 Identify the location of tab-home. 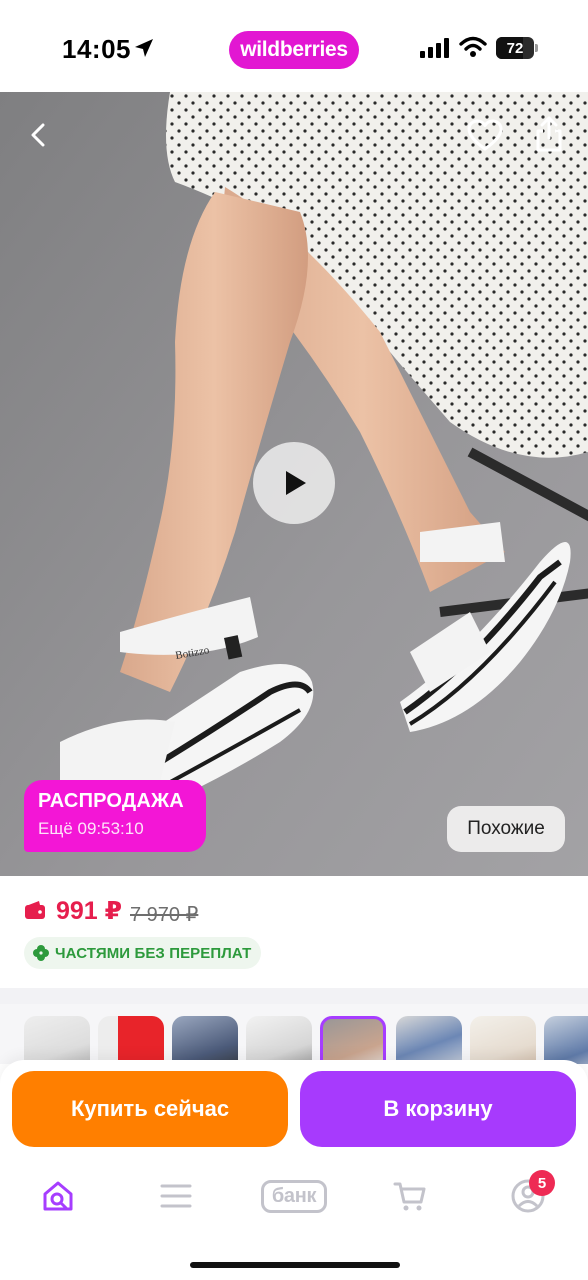
(58, 1196).